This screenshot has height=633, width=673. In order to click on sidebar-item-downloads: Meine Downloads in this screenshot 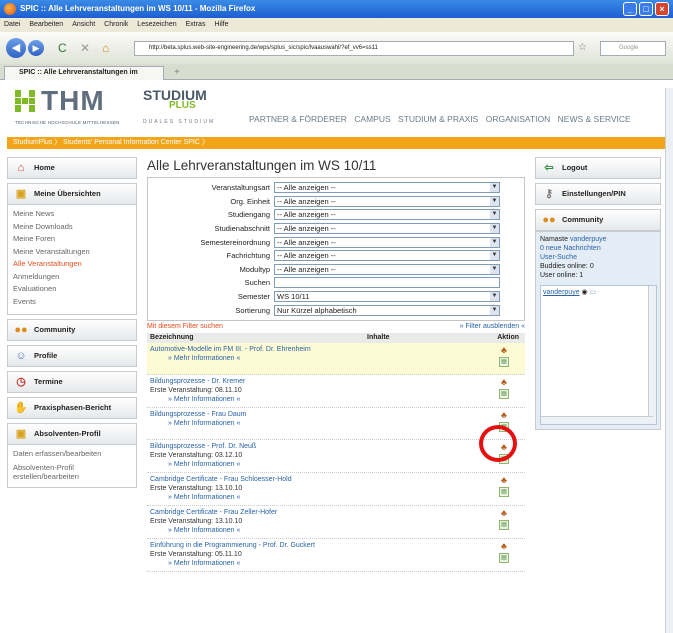, I will do `click(72, 227)`.